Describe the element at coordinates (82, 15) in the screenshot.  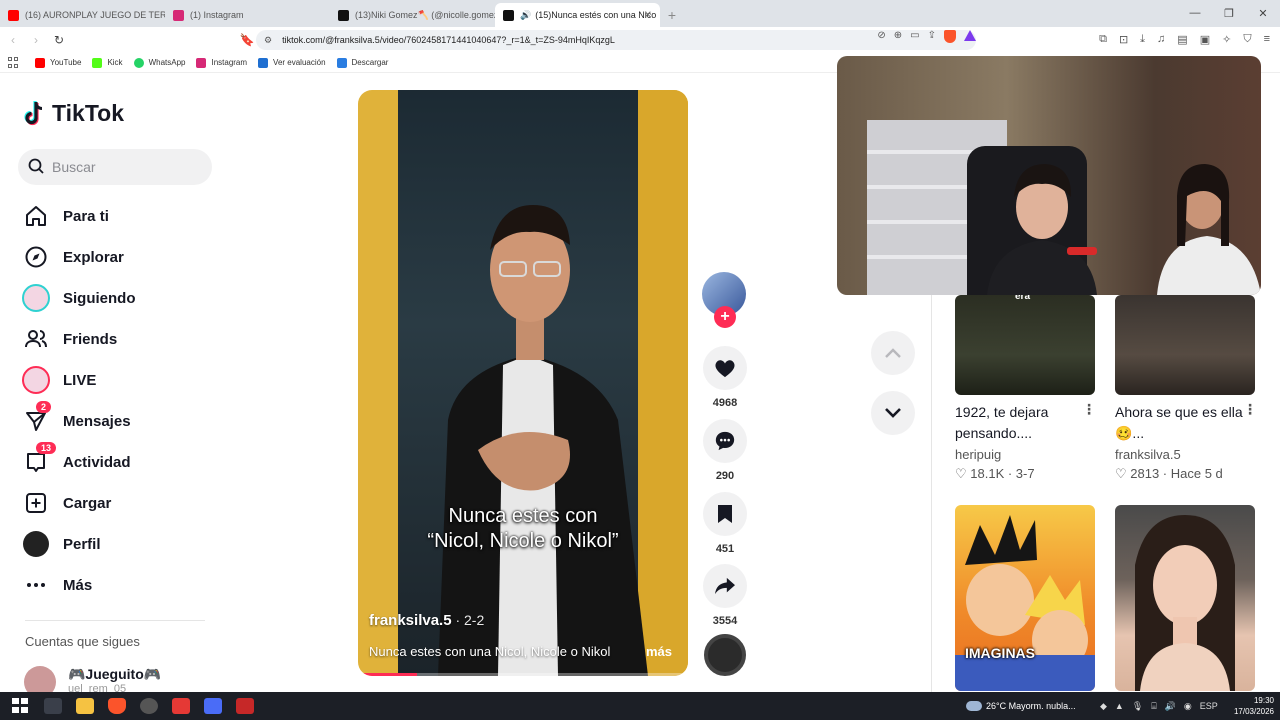
I see `browser-tab-youtube: (16) AURONPLAY JUEGO DE TERROR` at that location.